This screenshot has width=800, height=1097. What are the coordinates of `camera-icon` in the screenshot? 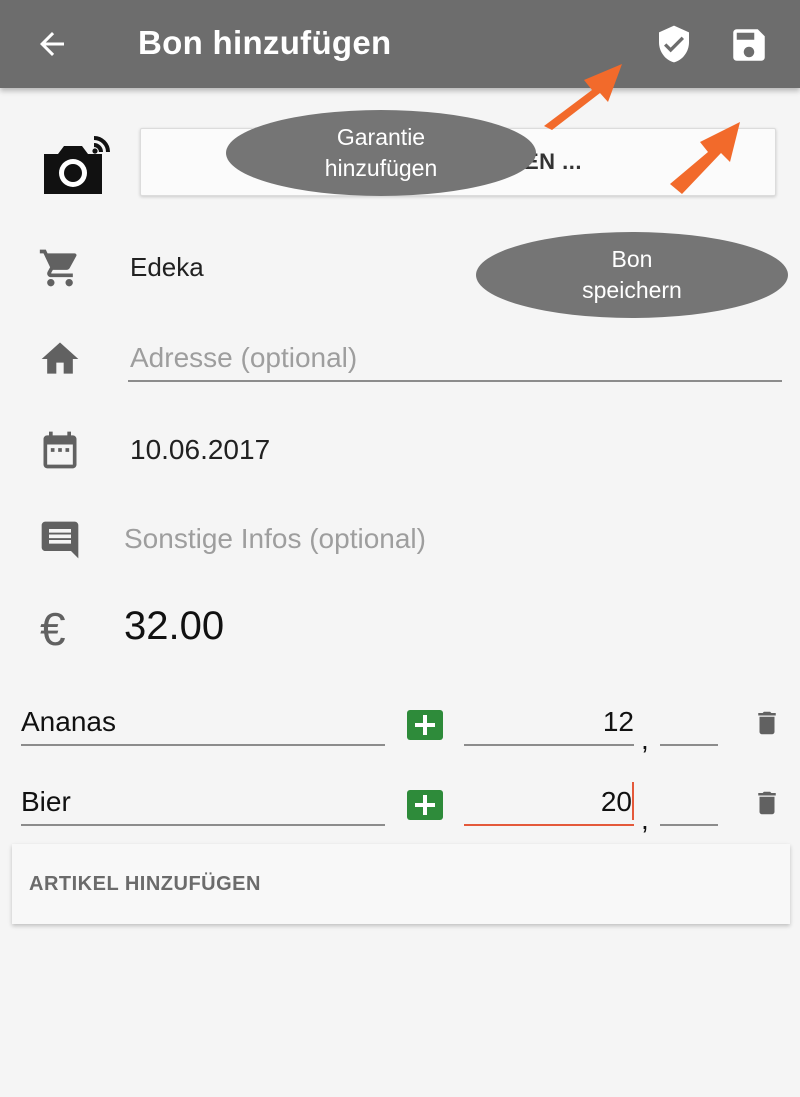 It's located at (76, 164).